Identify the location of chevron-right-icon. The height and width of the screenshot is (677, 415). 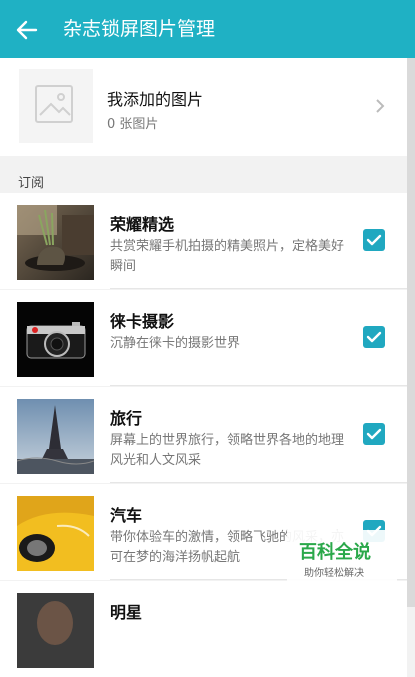
(380, 106).